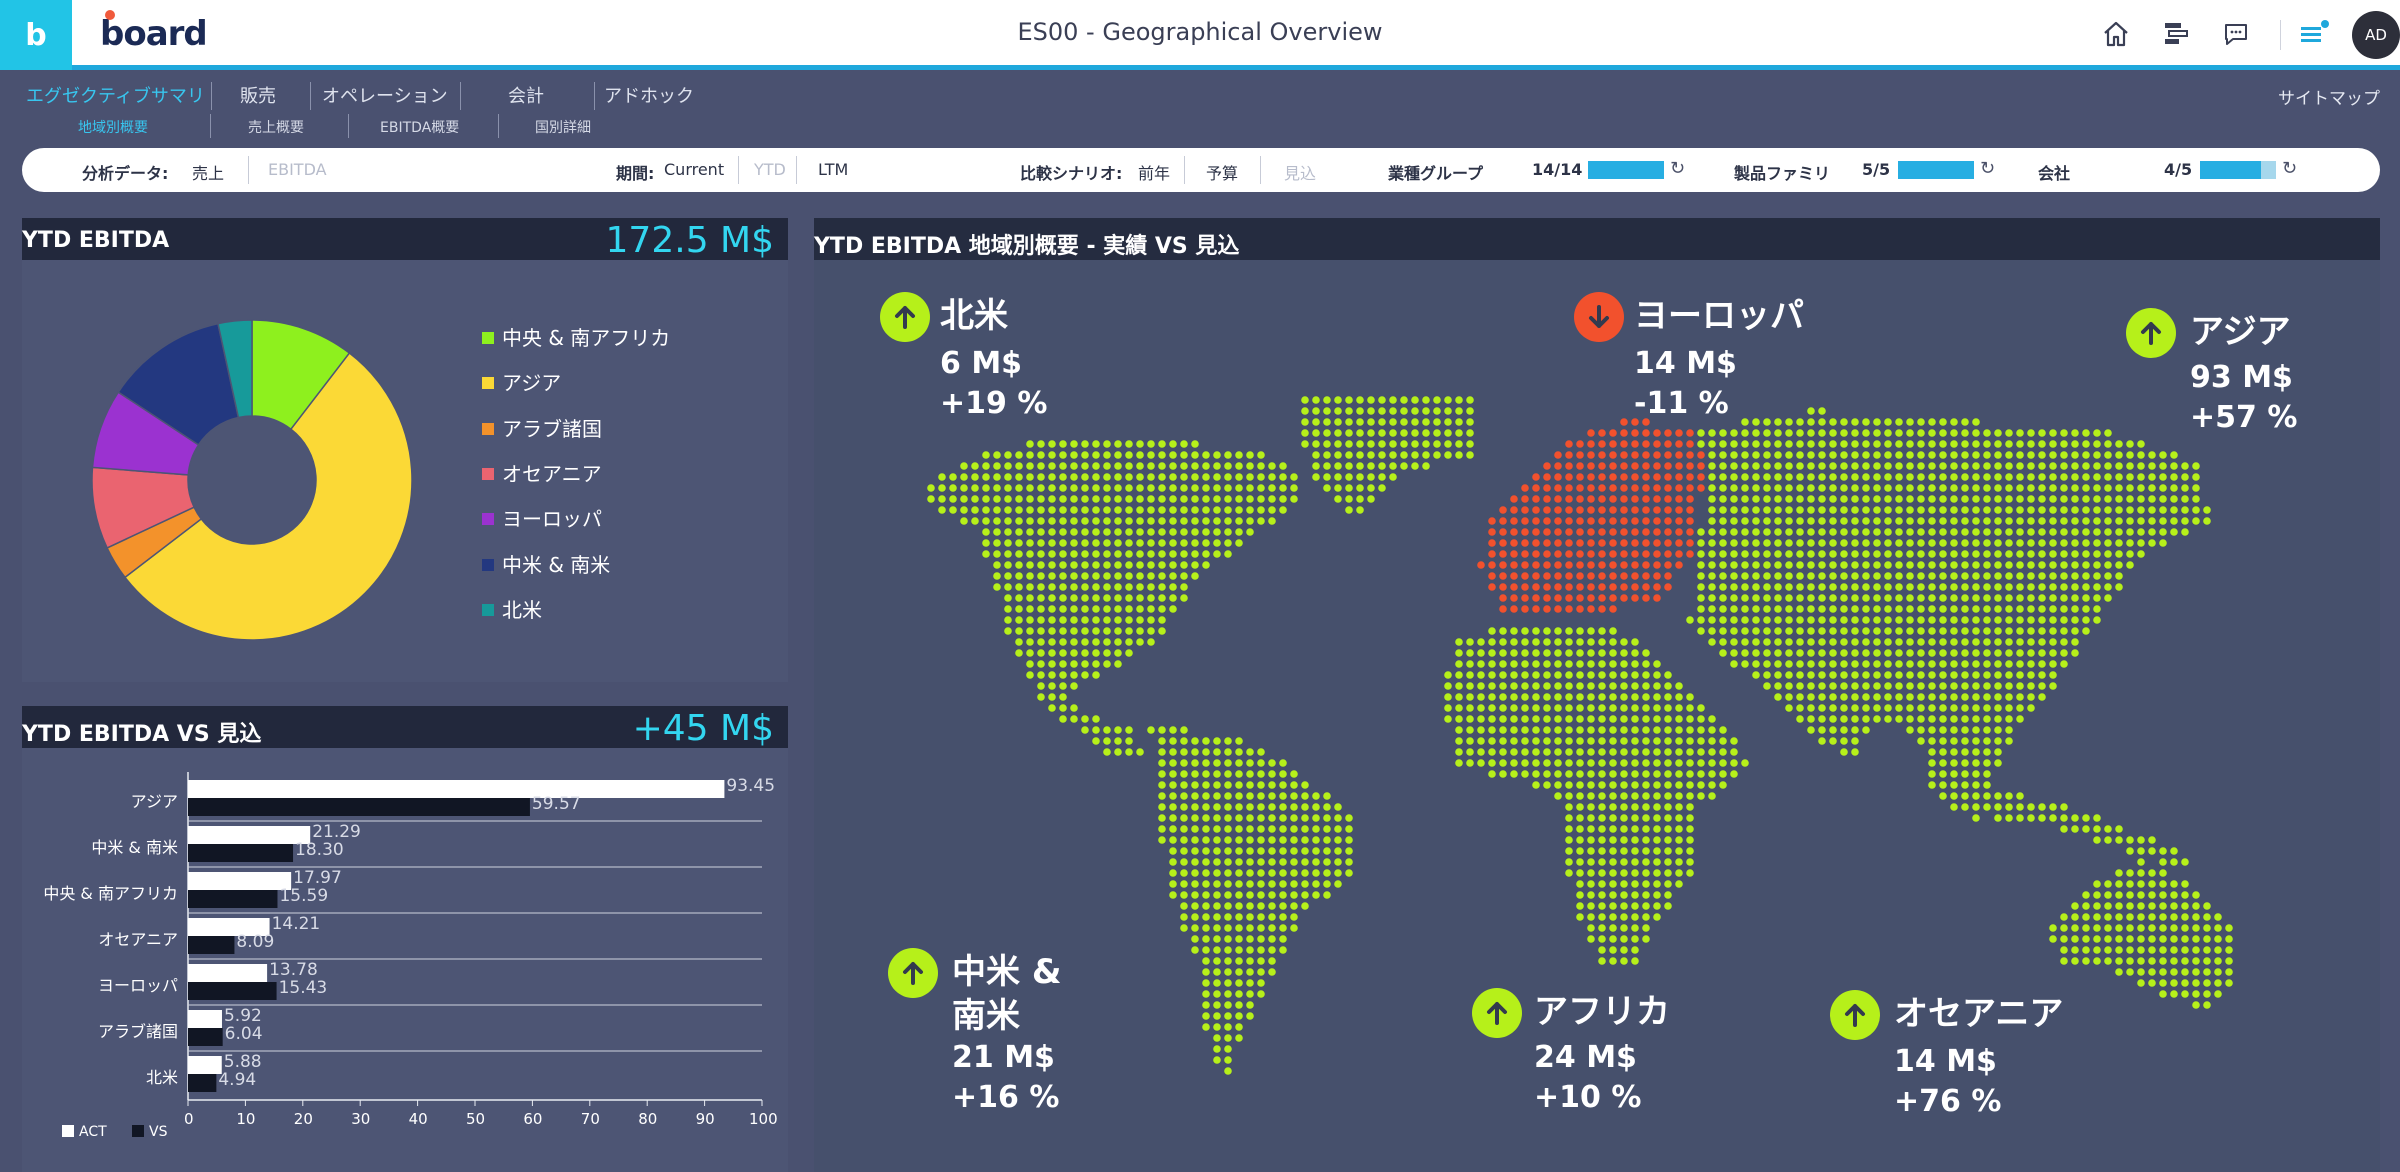 The image size is (2400, 1172). Describe the element at coordinates (208, 172) in the screenshot. I see `analysis-option-sales: 売上` at that location.